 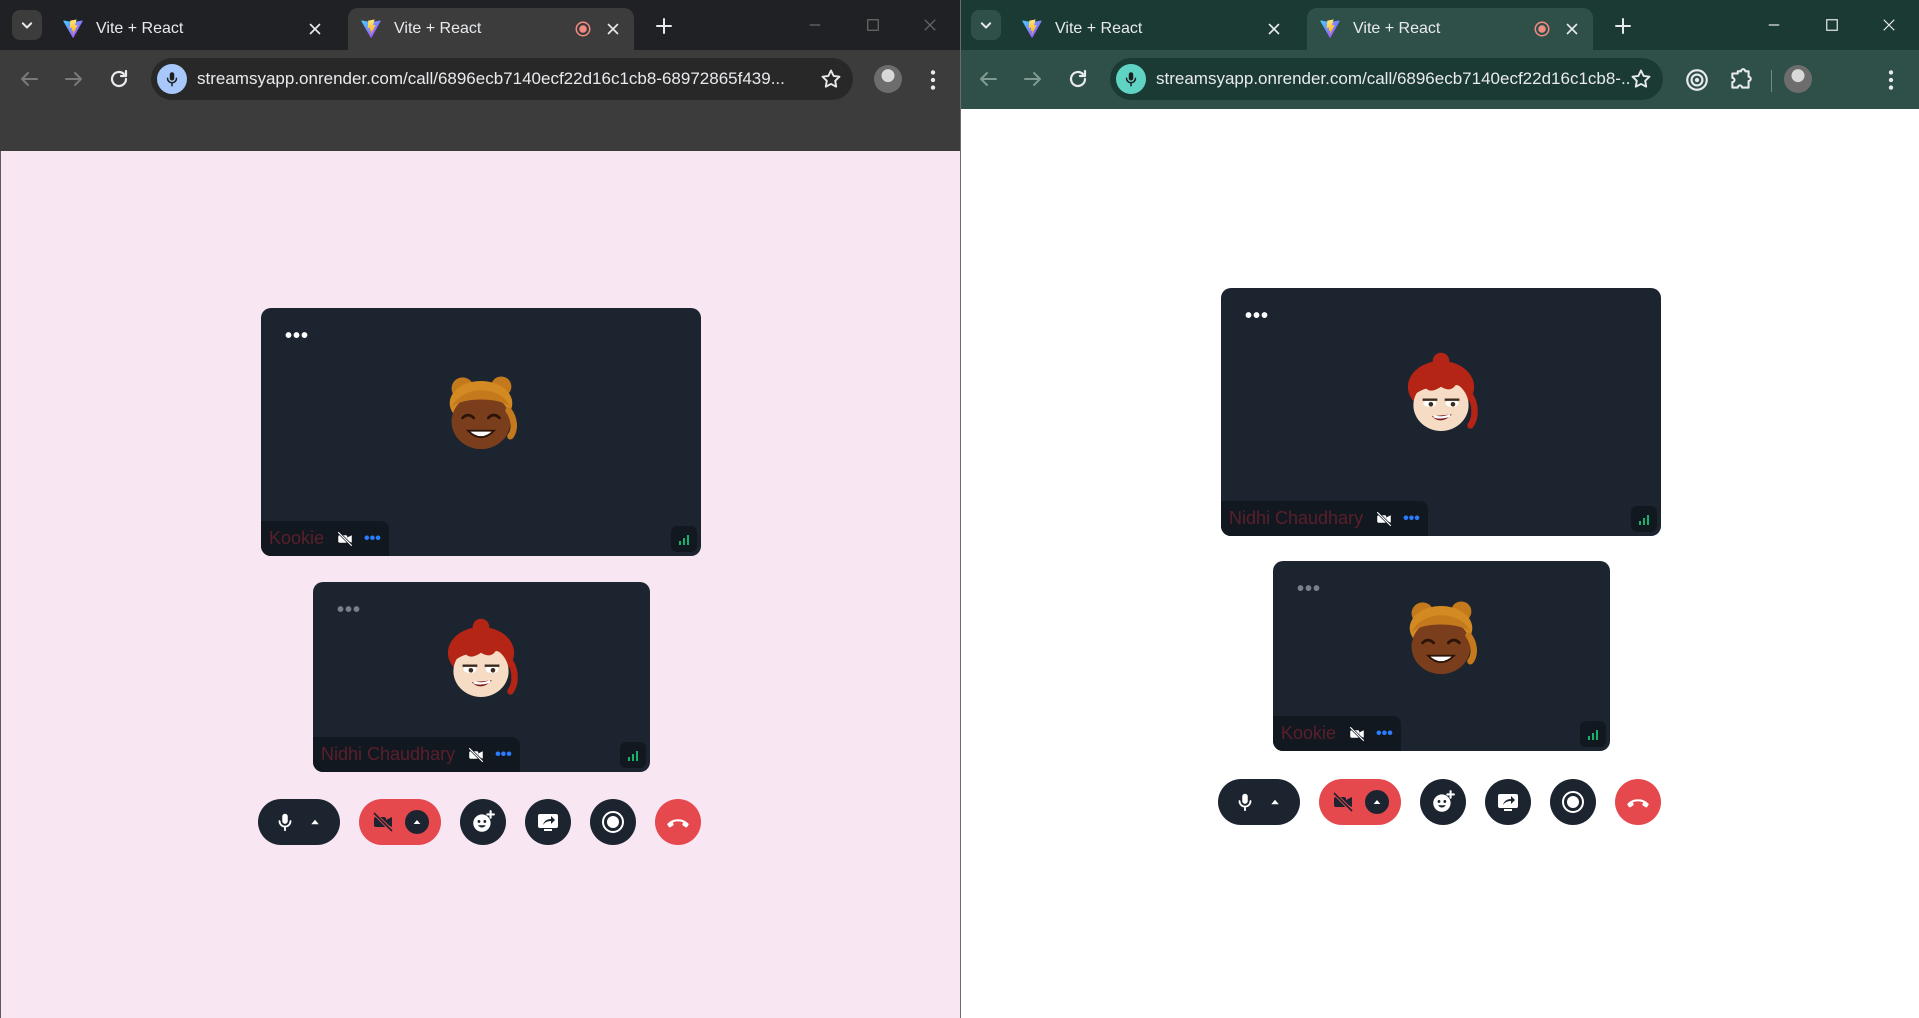 I want to click on reload-icon, so click(x=119, y=79).